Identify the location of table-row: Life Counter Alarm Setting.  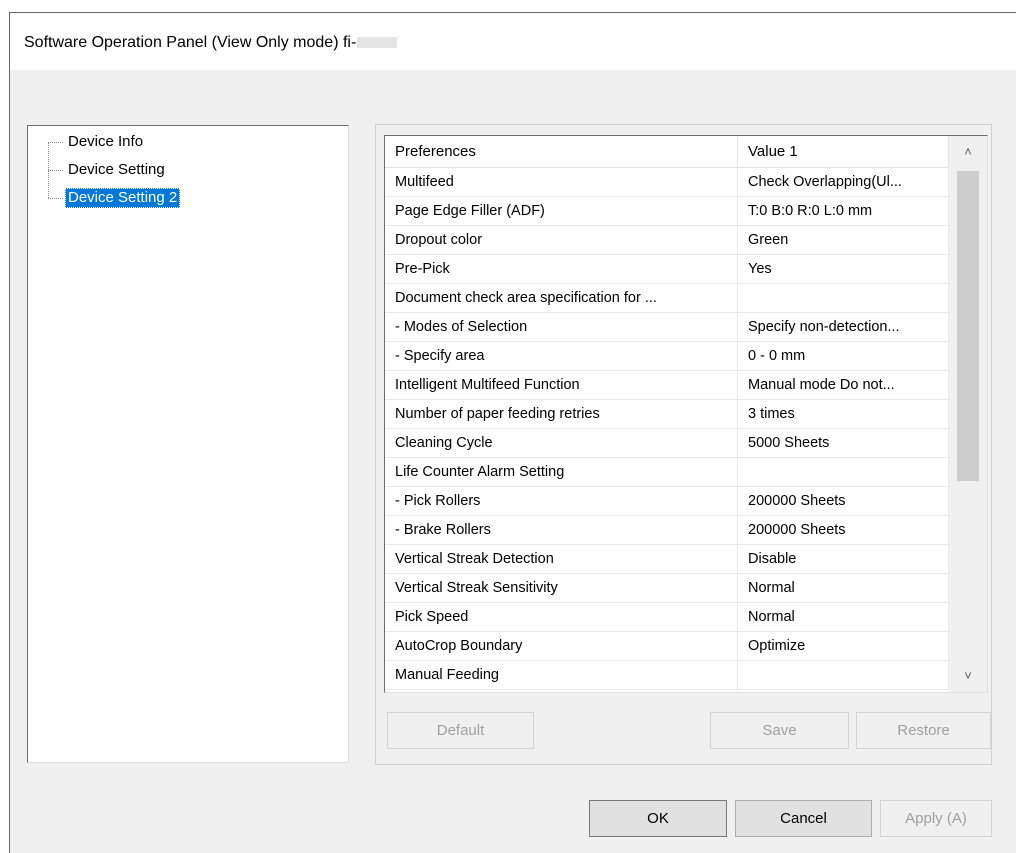
(667, 472).